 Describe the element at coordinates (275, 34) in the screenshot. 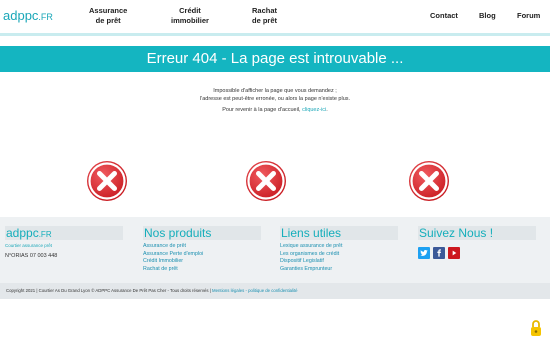

I see `header-divider` at that location.